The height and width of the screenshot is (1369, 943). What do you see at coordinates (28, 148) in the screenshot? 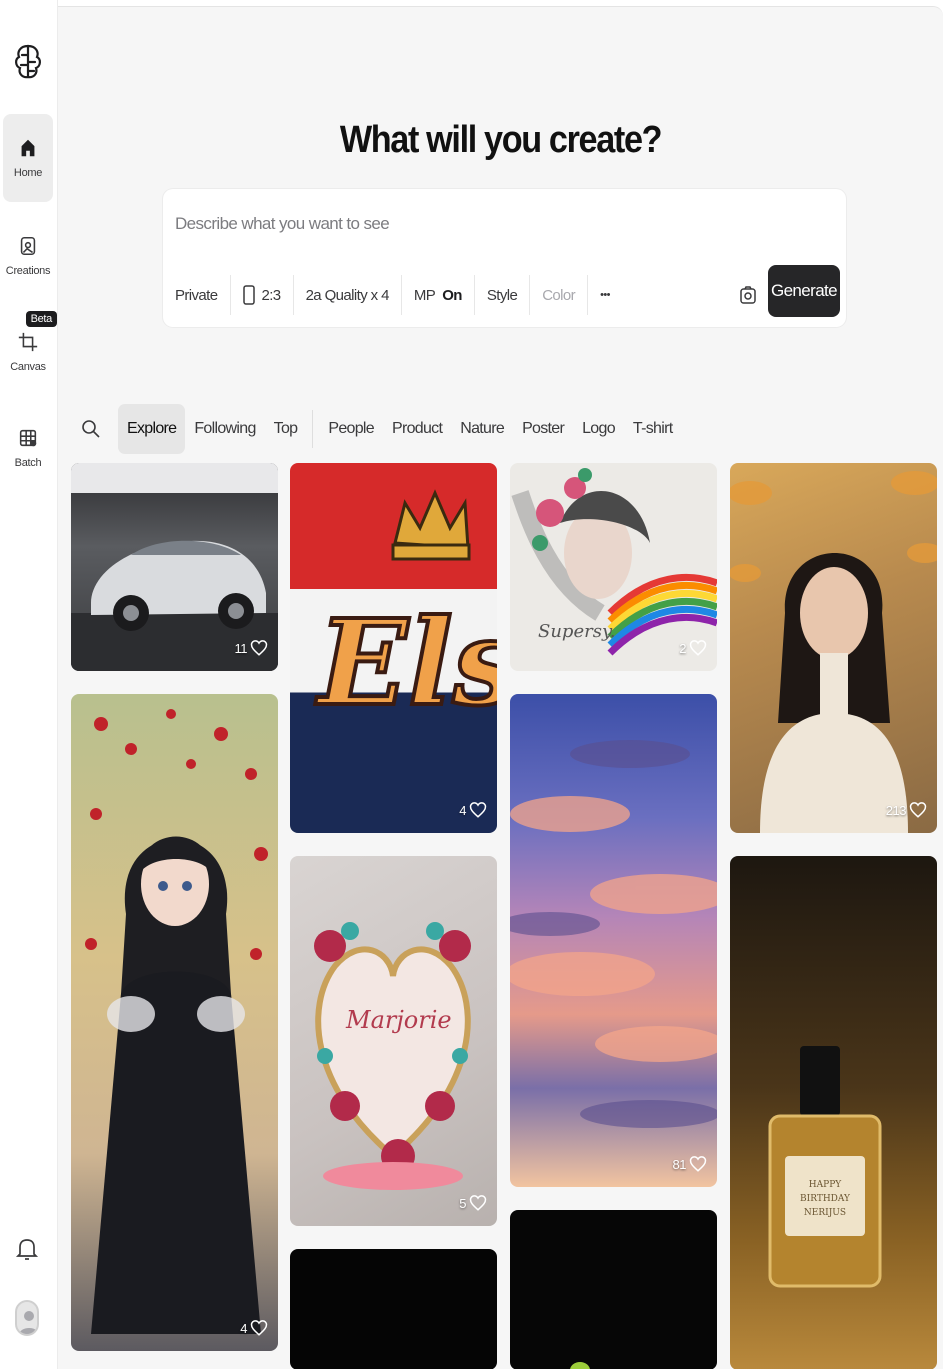
I see `home-icon` at bounding box center [28, 148].